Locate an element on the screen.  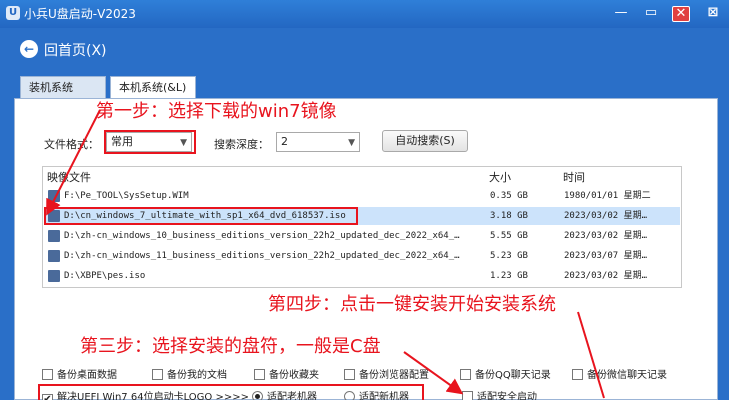
step4-annotation: 第四步：点击一键安装开始安装系统 is located at coordinates (412, 304).